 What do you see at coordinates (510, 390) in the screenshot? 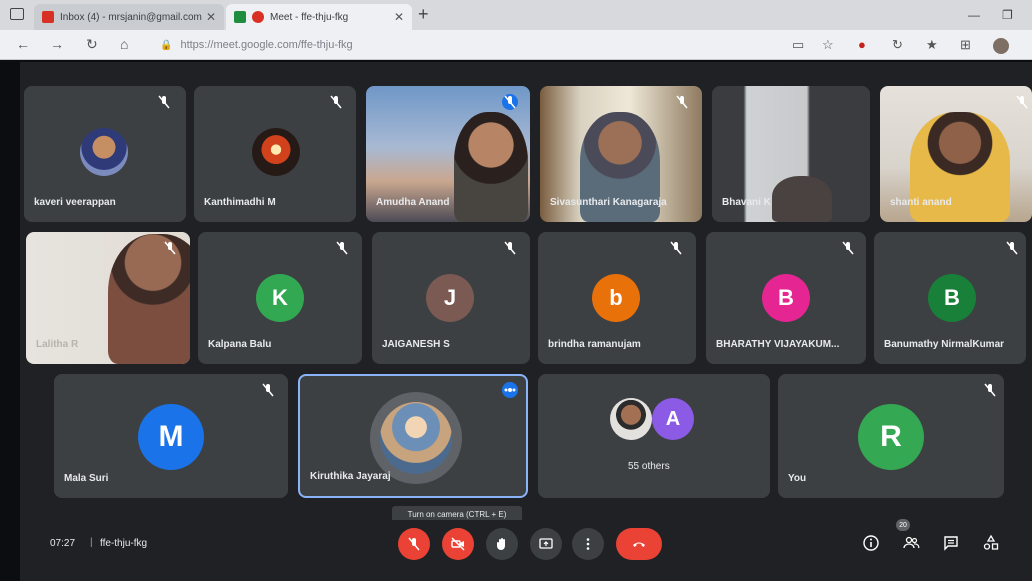
I see `speaking-indicator-icon` at bounding box center [510, 390].